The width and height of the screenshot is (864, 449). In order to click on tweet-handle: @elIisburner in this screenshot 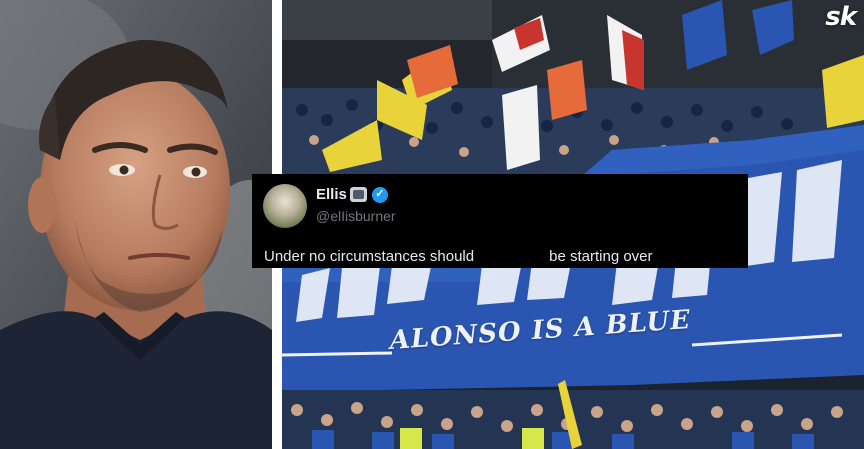, I will do `click(356, 216)`.